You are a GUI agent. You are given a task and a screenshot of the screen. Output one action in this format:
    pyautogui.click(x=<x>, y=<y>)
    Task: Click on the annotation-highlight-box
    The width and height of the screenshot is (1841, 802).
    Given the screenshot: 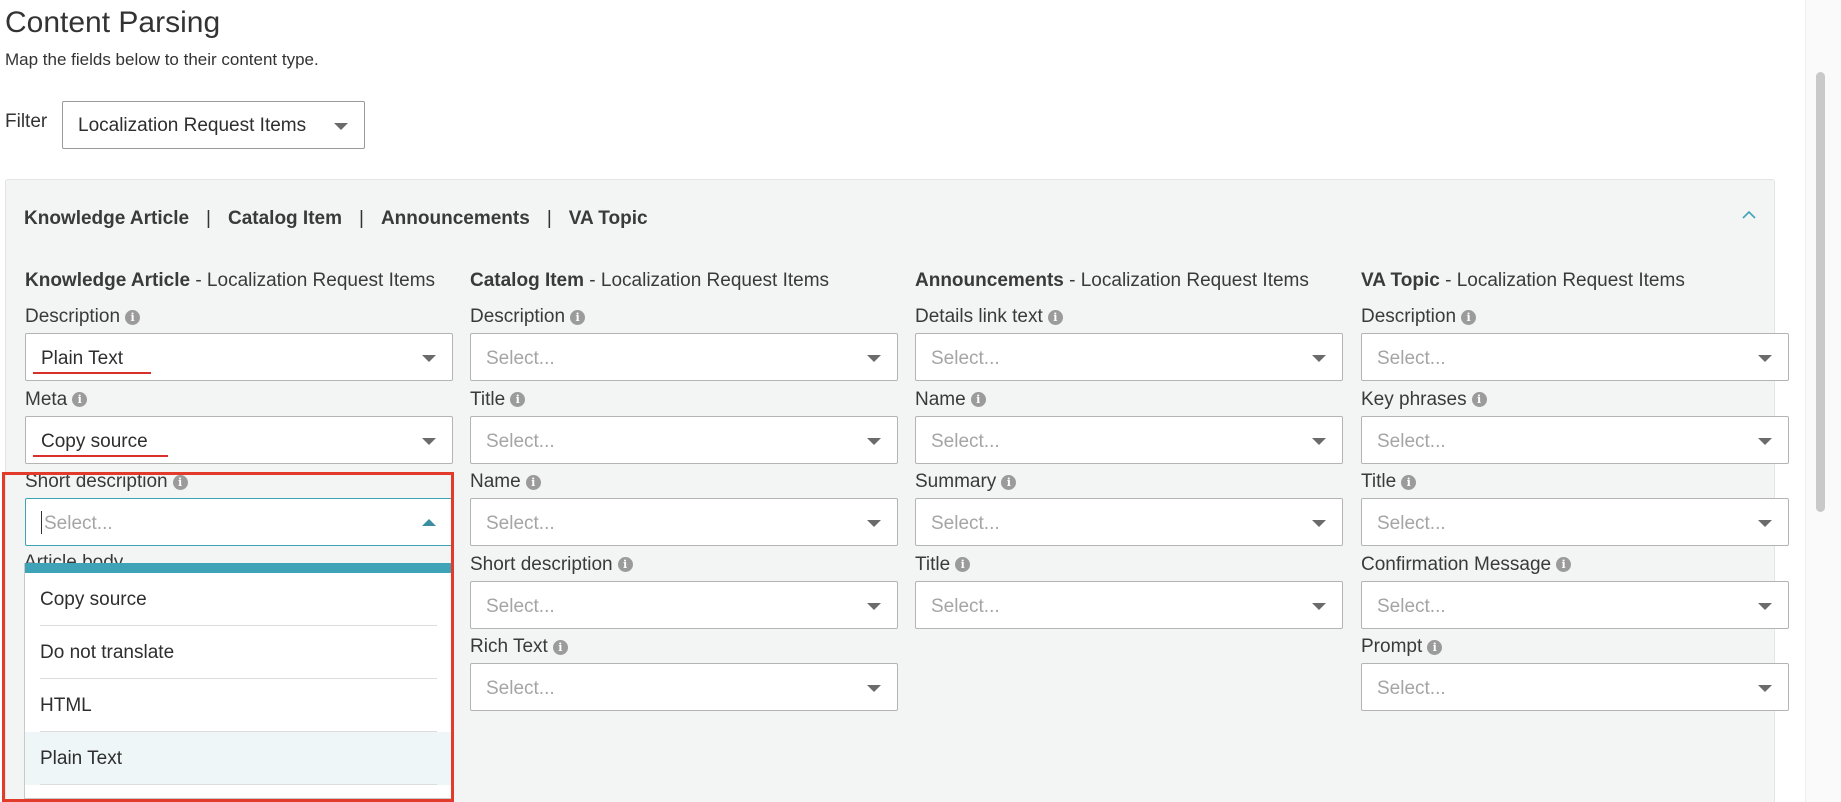 What is the action you would take?
    pyautogui.click(x=228, y=637)
    